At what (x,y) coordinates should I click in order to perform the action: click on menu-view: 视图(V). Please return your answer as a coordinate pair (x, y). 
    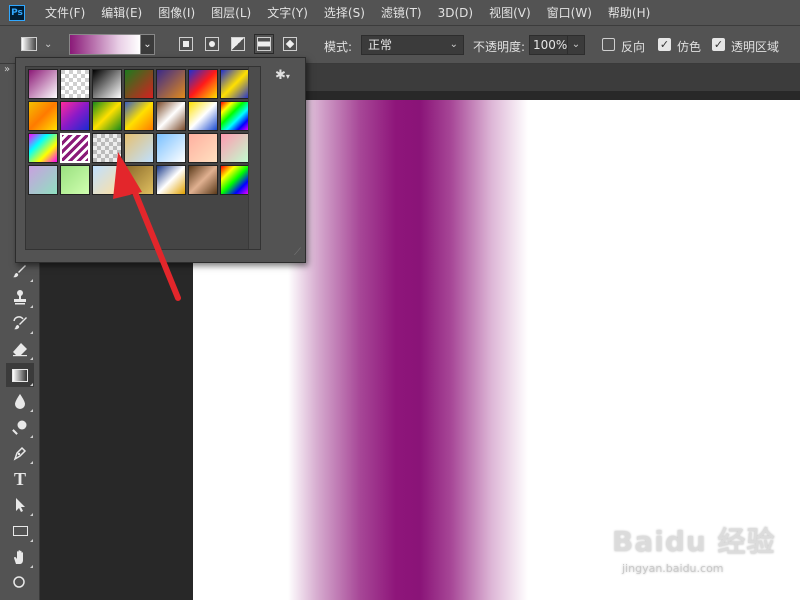
    Looking at the image, I should click on (510, 12).